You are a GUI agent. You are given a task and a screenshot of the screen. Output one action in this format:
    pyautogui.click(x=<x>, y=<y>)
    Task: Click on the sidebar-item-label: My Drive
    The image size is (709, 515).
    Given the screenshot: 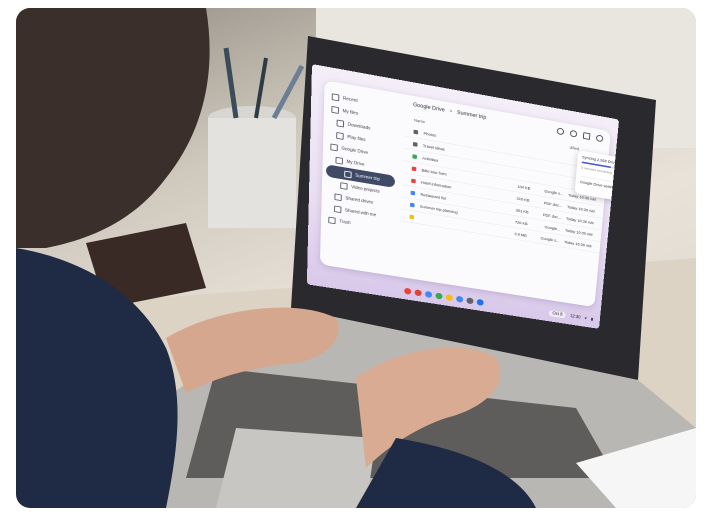 What is the action you would take?
    pyautogui.click(x=355, y=163)
    